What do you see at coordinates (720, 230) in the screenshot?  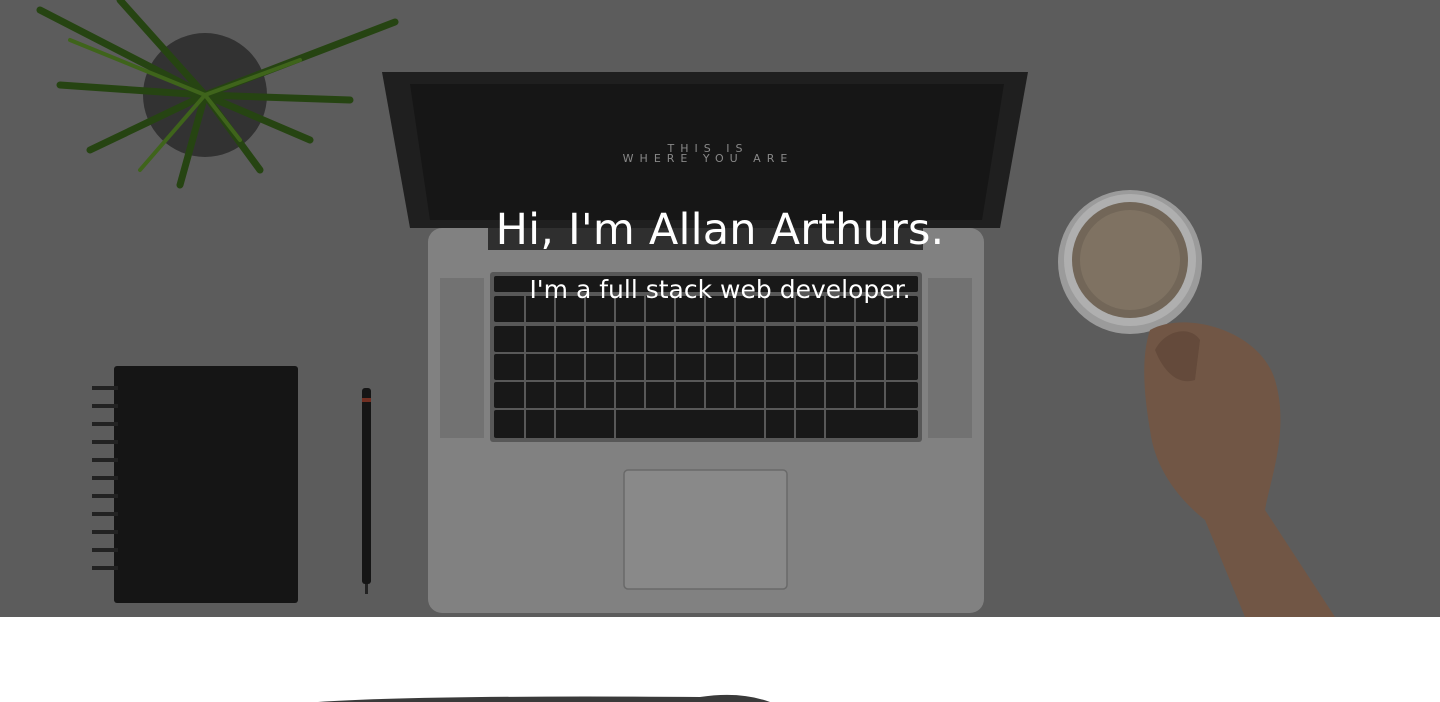 I see `hero-title: Hi, I'm Allan Arthurs.` at bounding box center [720, 230].